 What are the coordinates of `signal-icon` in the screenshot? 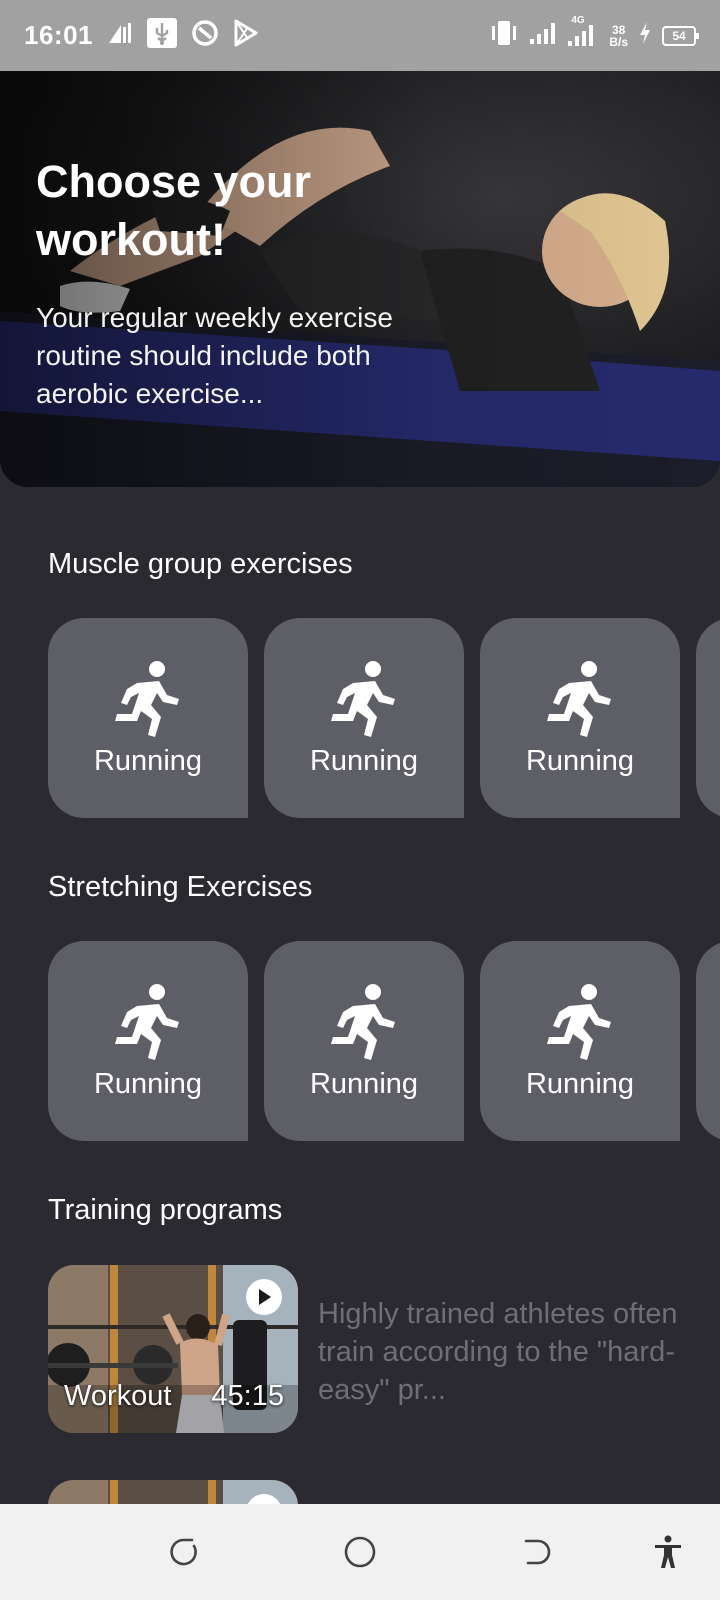 It's located at (543, 35).